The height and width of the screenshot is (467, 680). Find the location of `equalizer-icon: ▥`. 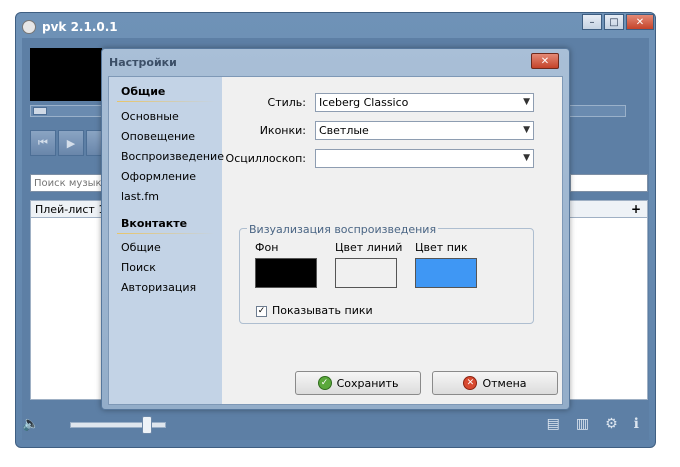

equalizer-icon: ▥ is located at coordinates (582, 424).